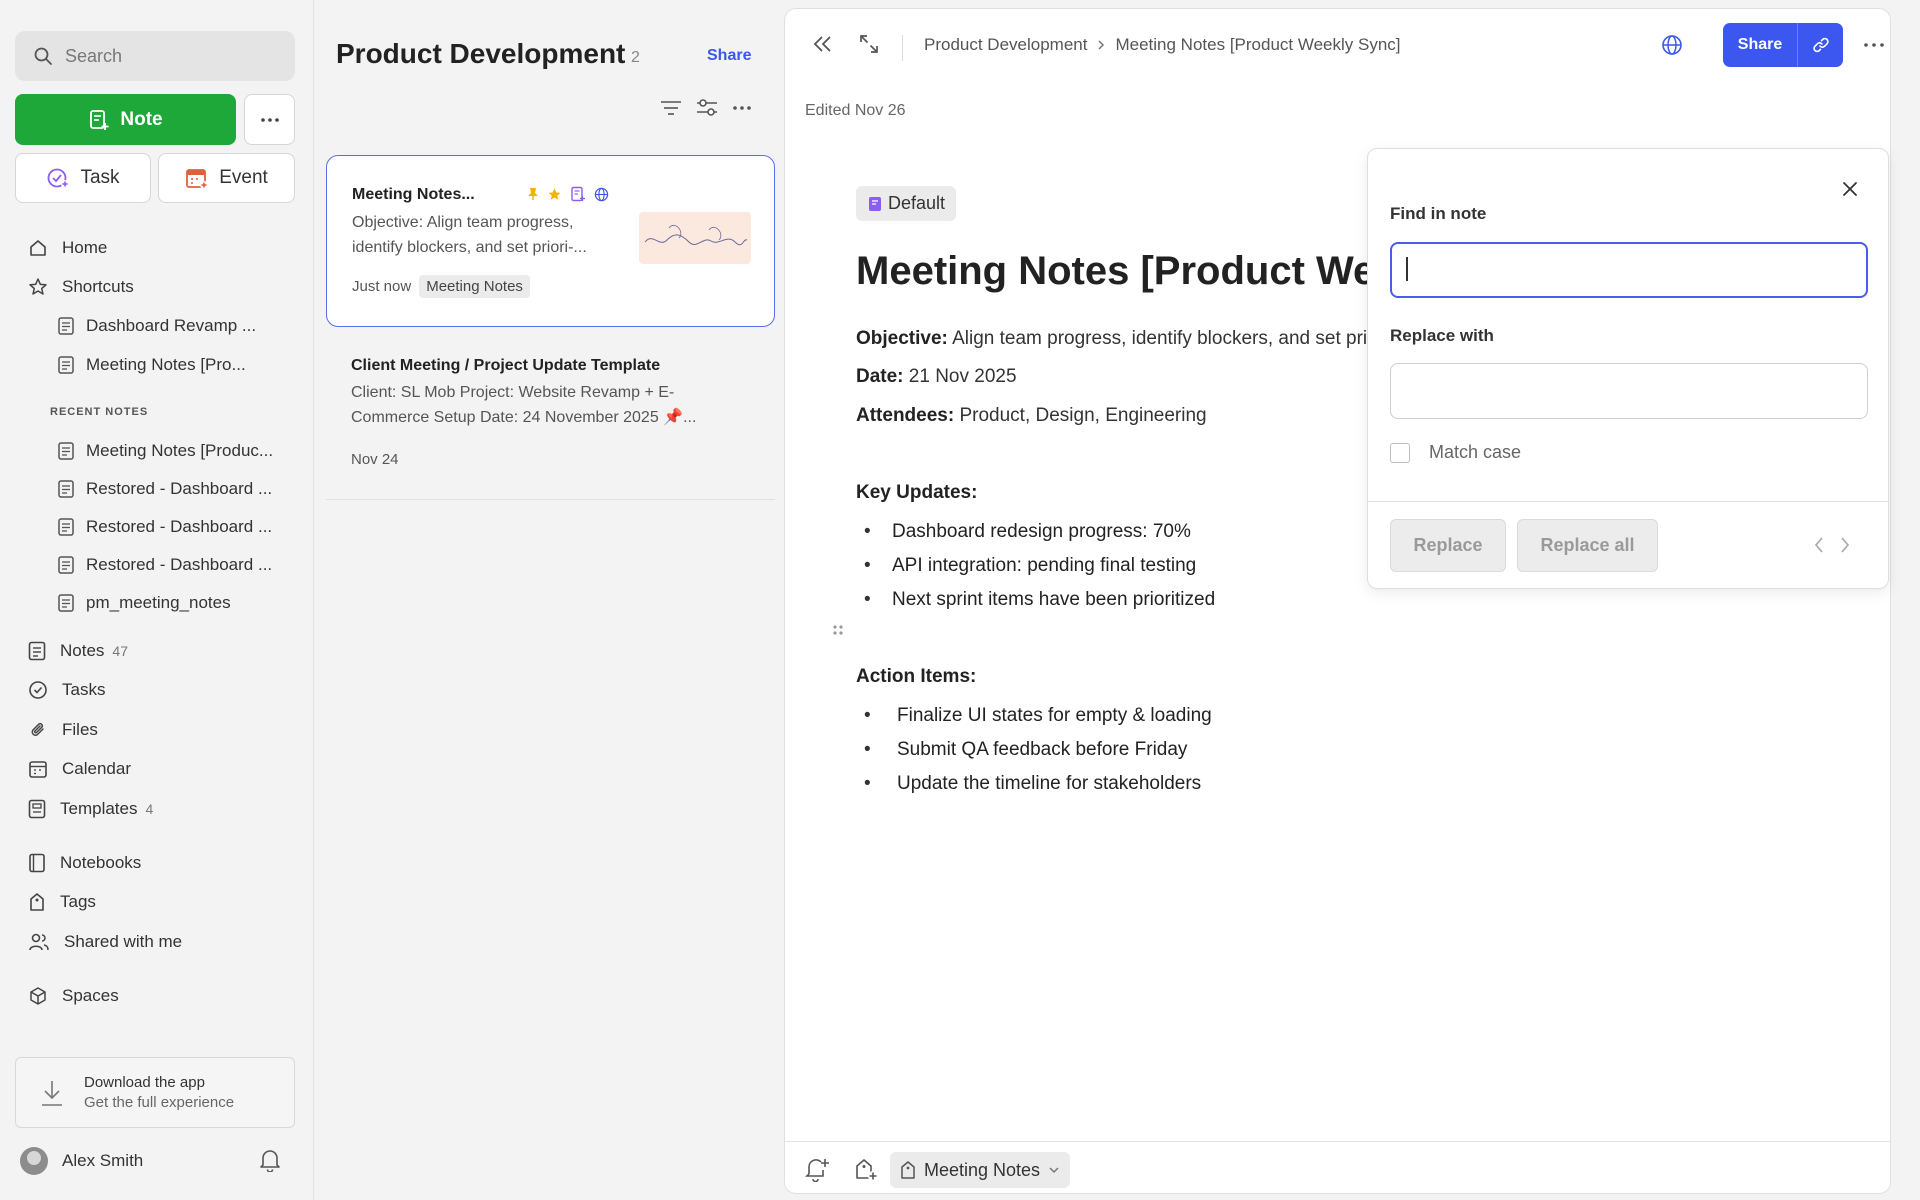 Image resolution: width=1920 pixels, height=1200 pixels. I want to click on sidebar-item-shared: Shared with me, so click(105, 942).